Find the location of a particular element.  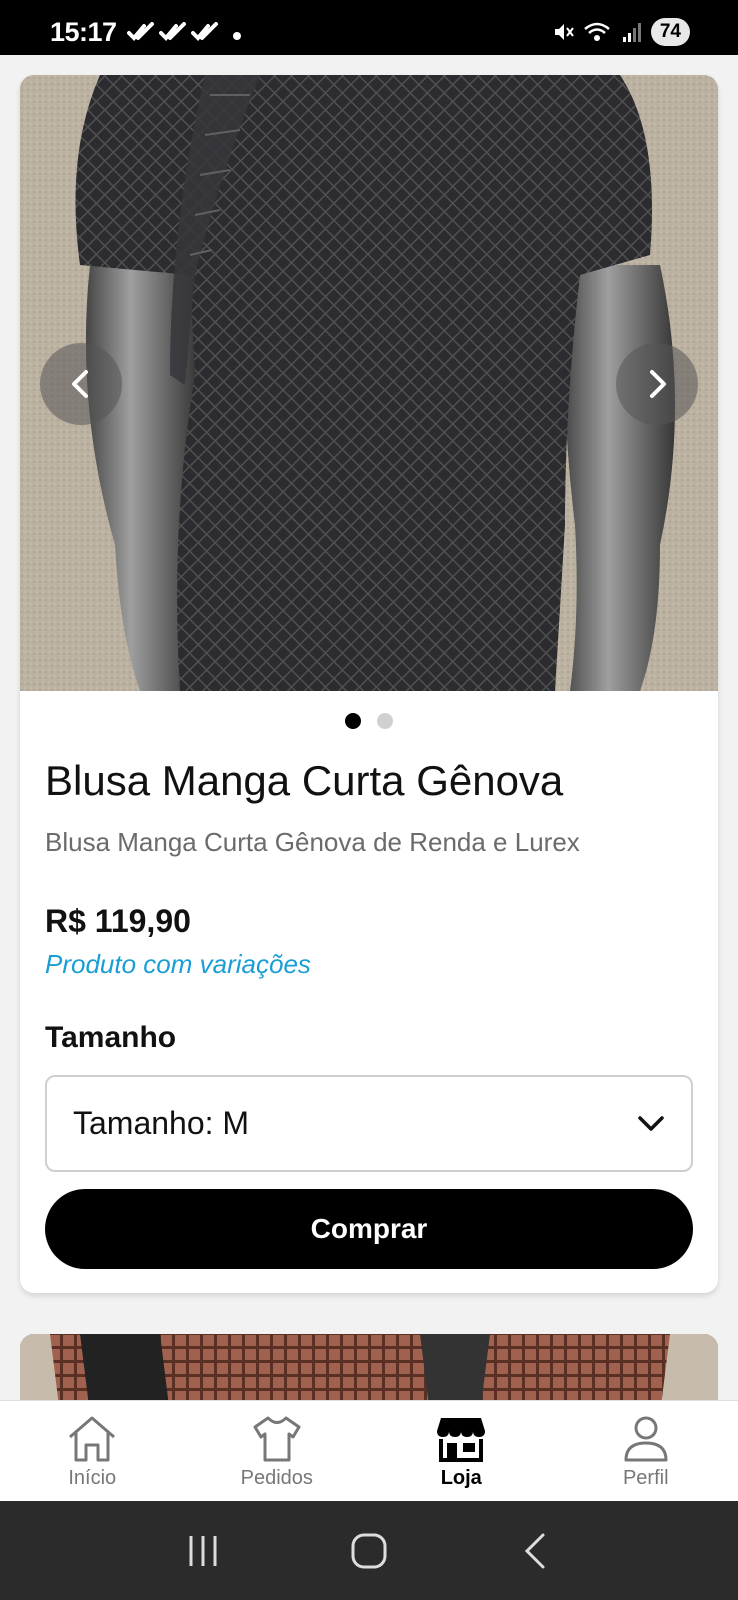

variations-note: Produto com variações is located at coordinates (178, 964).